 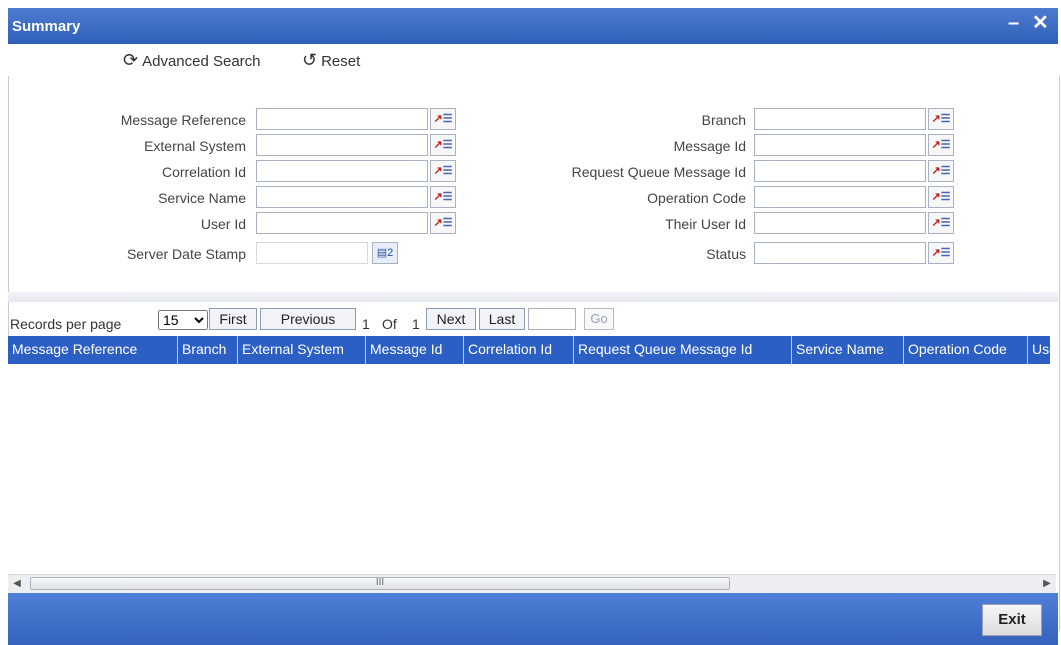 What do you see at coordinates (93, 350) in the screenshot?
I see `column-header-message-reference: Message Reference` at bounding box center [93, 350].